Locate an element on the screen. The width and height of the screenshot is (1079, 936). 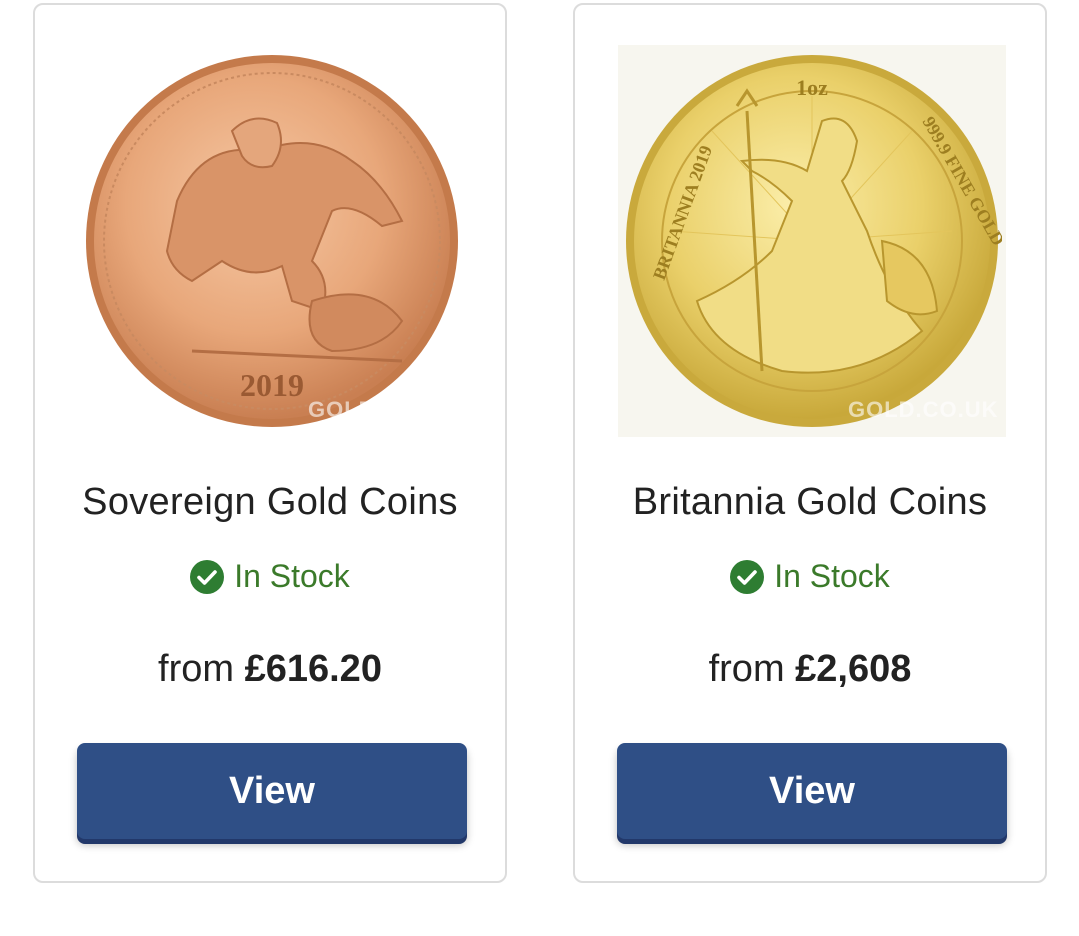
product-title: Britannia Gold Coins is located at coordinates (810, 502).